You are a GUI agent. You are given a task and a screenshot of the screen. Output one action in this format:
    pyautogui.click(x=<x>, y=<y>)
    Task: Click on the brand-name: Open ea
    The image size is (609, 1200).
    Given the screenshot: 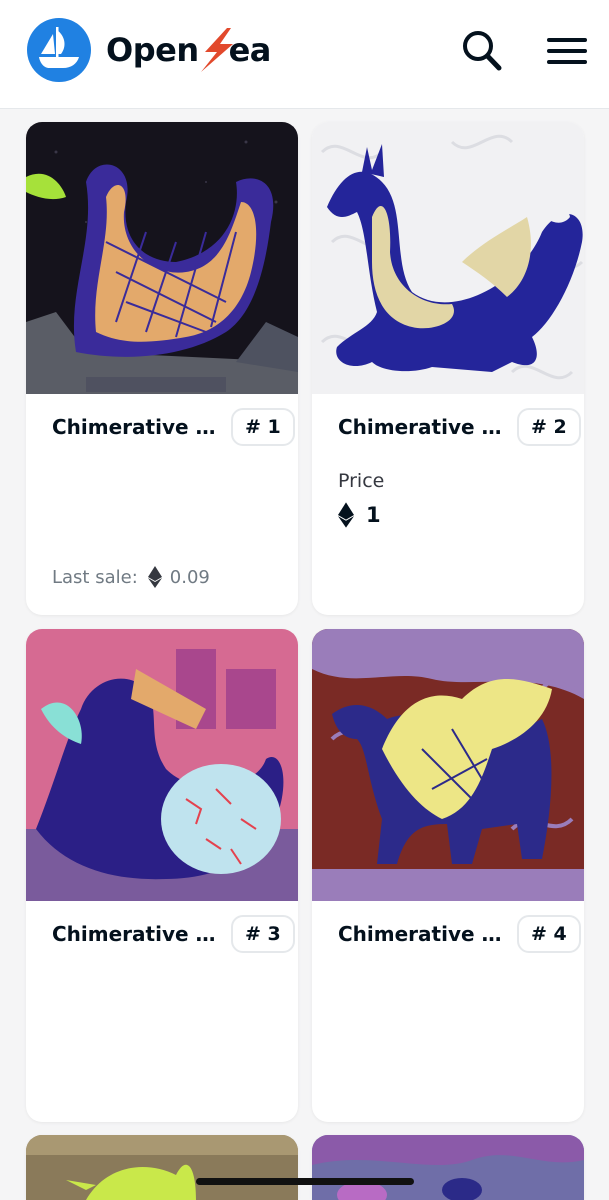 What is the action you would take?
    pyautogui.click(x=188, y=50)
    